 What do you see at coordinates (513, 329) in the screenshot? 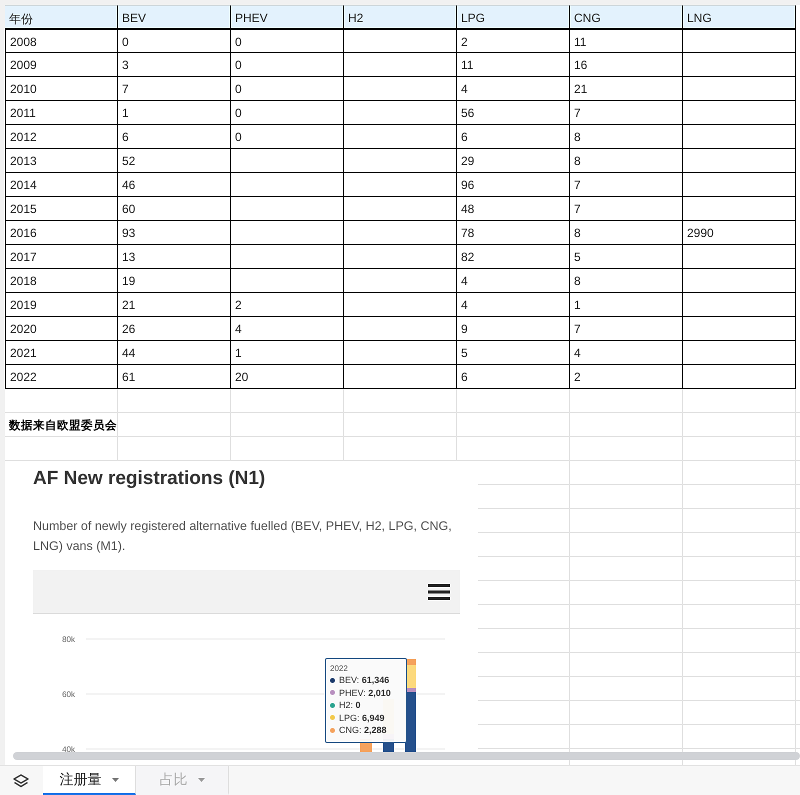
I see `table-cell: 9` at bounding box center [513, 329].